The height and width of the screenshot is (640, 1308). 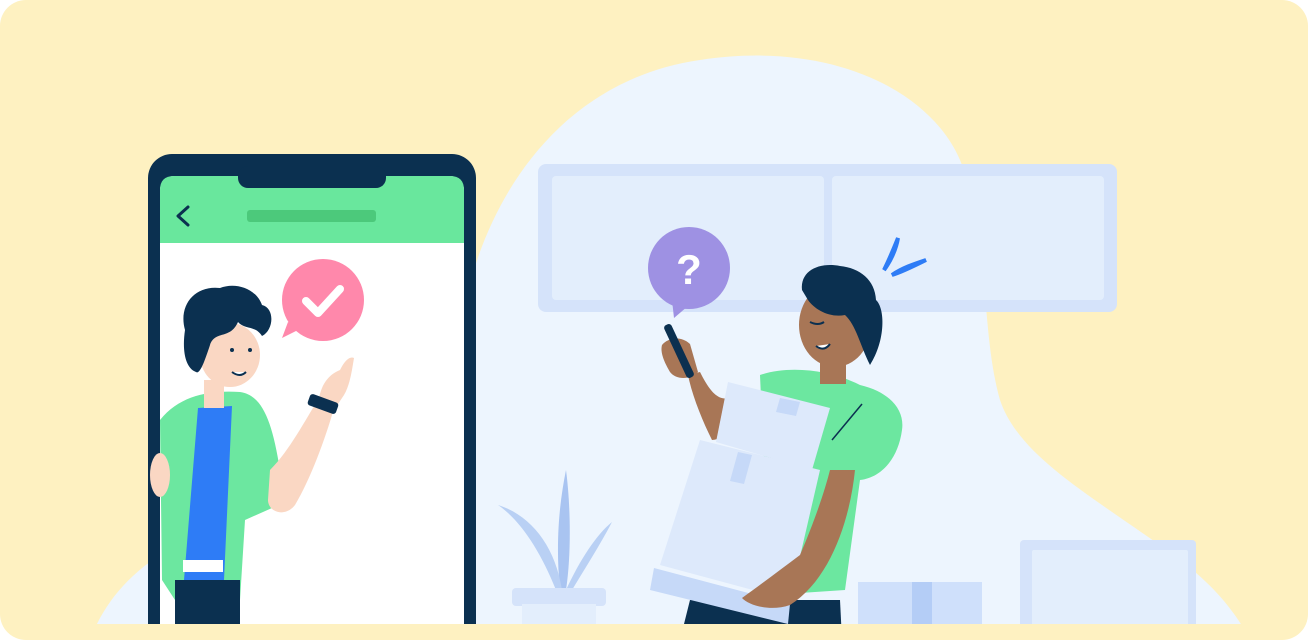 What do you see at coordinates (311, 216) in the screenshot?
I see `app-title-bar` at bounding box center [311, 216].